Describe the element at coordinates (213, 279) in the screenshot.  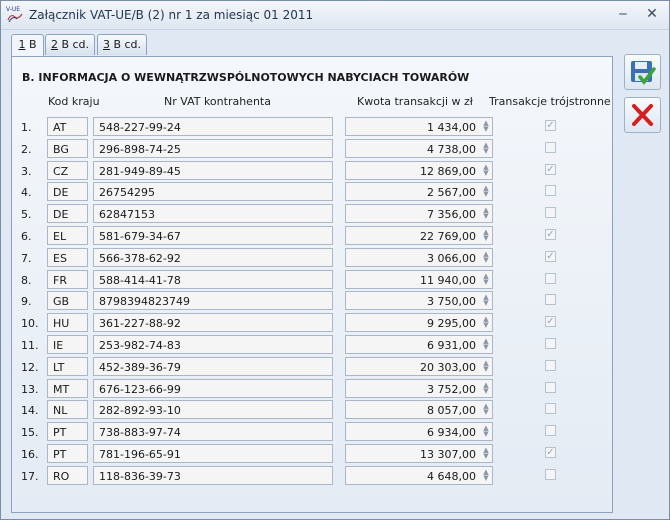
I see `vat-number-field: 588-414-41-78` at that location.